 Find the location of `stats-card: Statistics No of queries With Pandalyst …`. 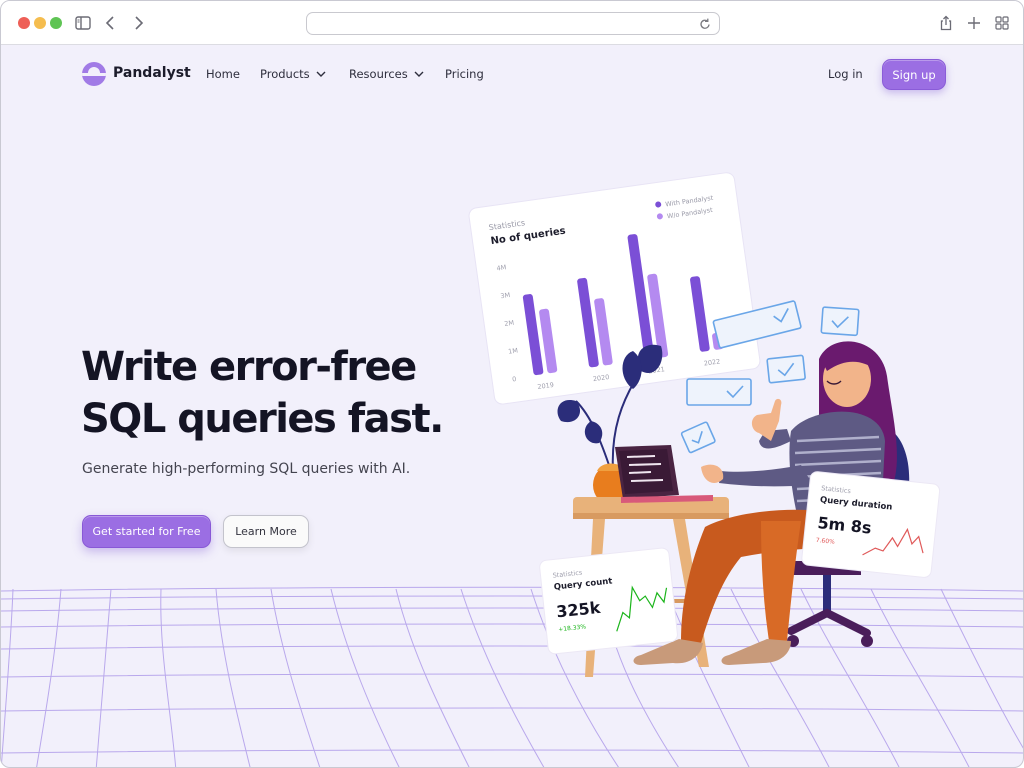

stats-card: Statistics No of queries With Pandalyst … is located at coordinates (614, 288).